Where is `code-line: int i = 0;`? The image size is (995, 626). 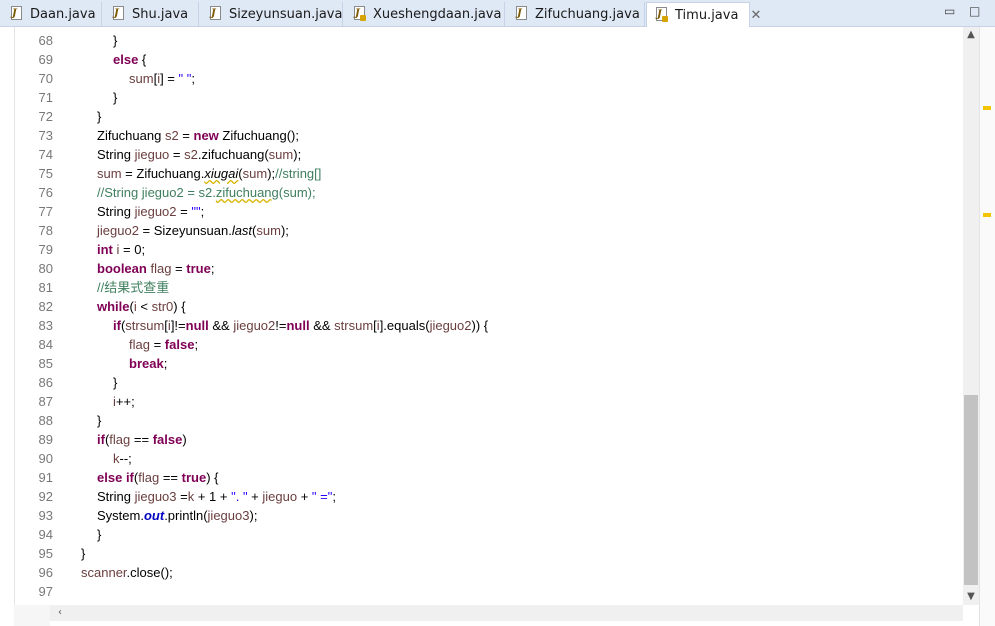 code-line: int i = 0; is located at coordinates (121, 249).